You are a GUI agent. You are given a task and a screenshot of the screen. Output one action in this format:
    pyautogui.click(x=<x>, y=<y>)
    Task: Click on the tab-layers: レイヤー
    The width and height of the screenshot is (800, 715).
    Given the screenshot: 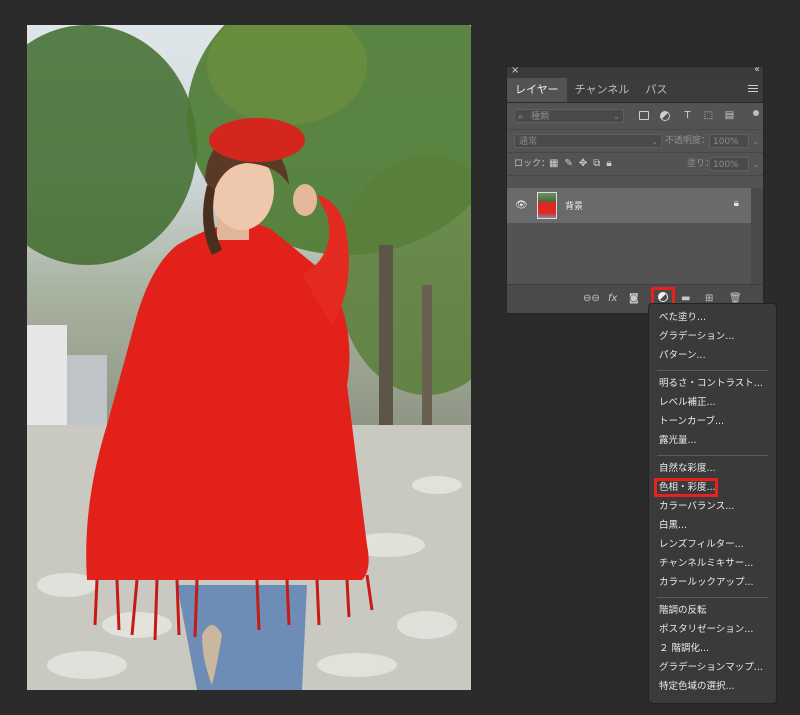 What is the action you would take?
    pyautogui.click(x=537, y=90)
    